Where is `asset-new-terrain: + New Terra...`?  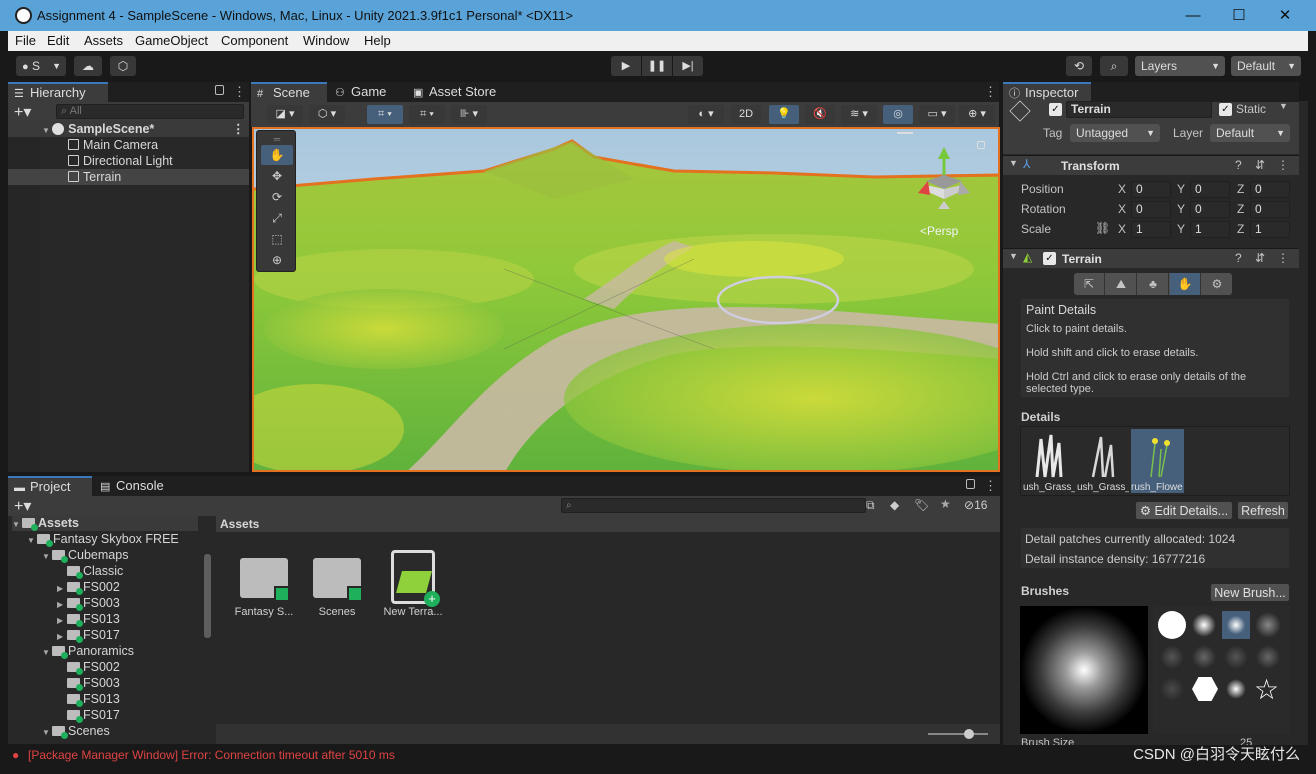 asset-new-terrain: + New Terra... is located at coordinates (413, 584).